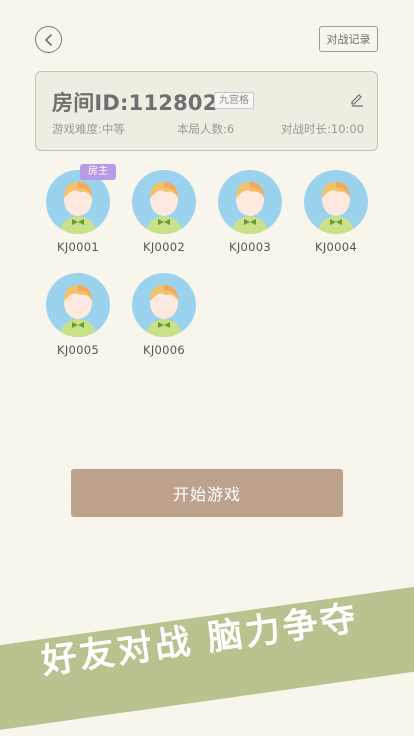  What do you see at coordinates (336, 247) in the screenshot?
I see `player-name: KJ0004` at bounding box center [336, 247].